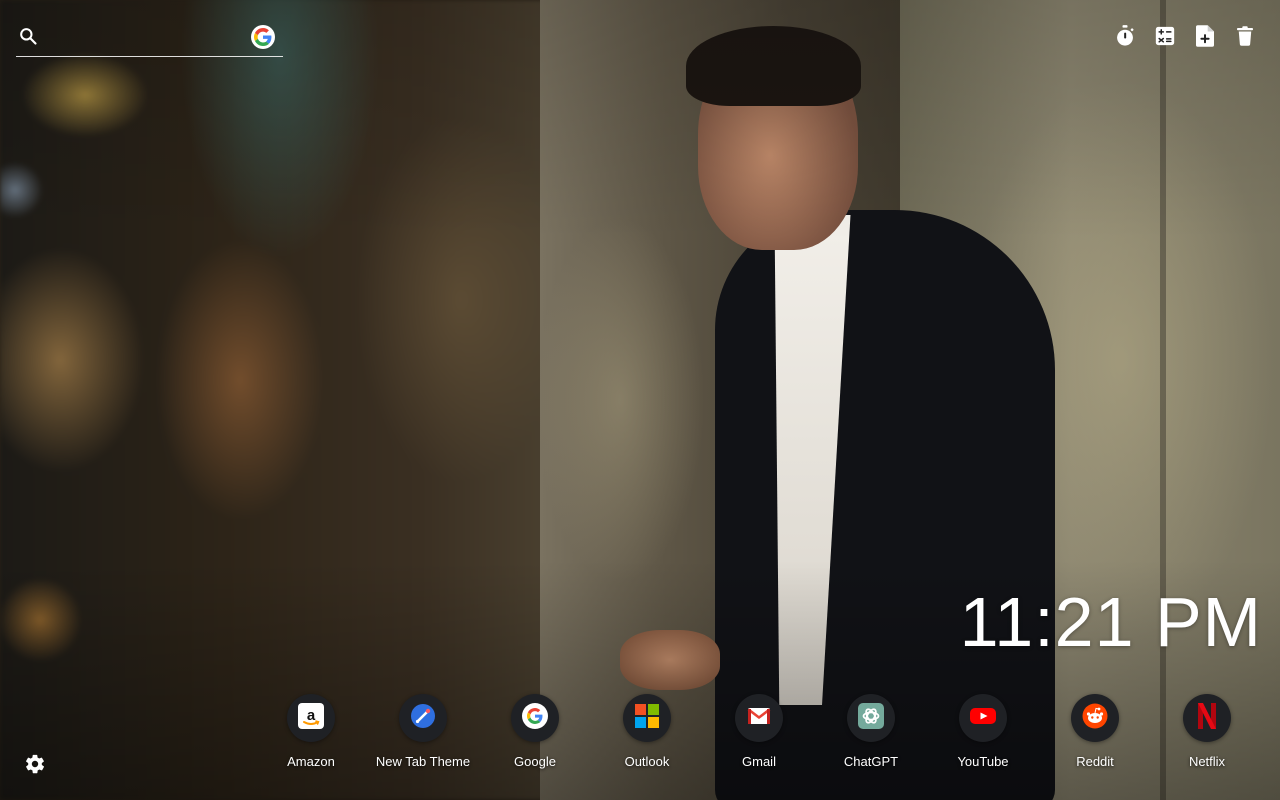  I want to click on shortcut-label: Outlook, so click(647, 761).